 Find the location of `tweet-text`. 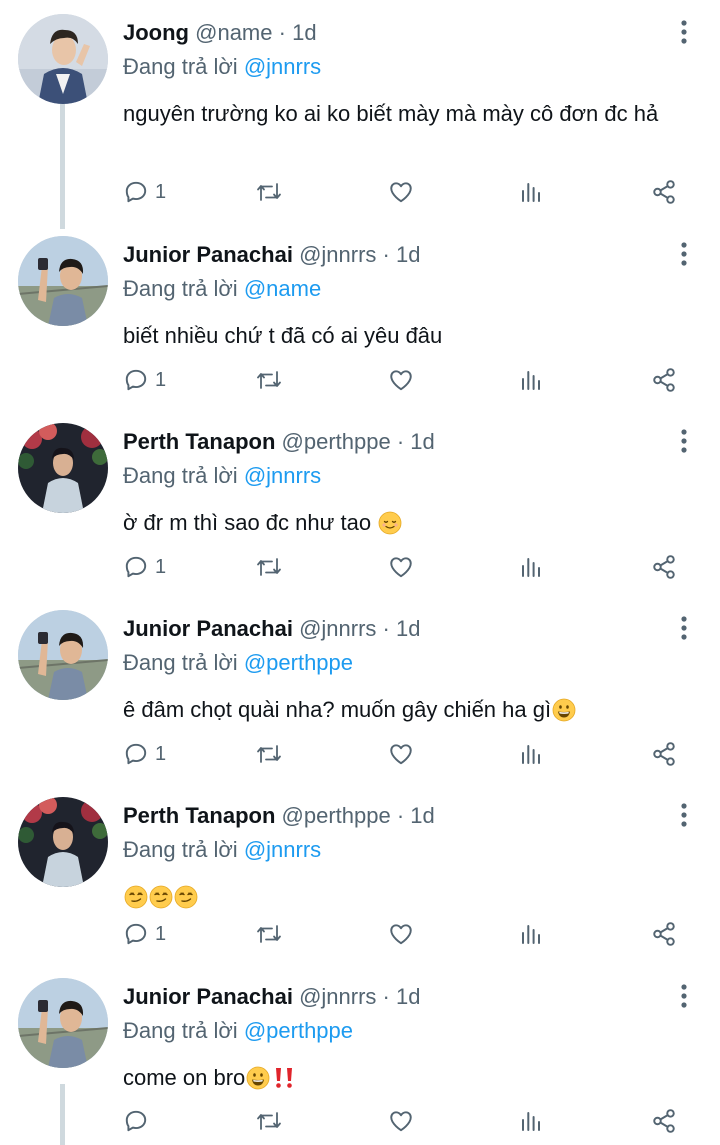

tweet-text is located at coordinates (403, 897).